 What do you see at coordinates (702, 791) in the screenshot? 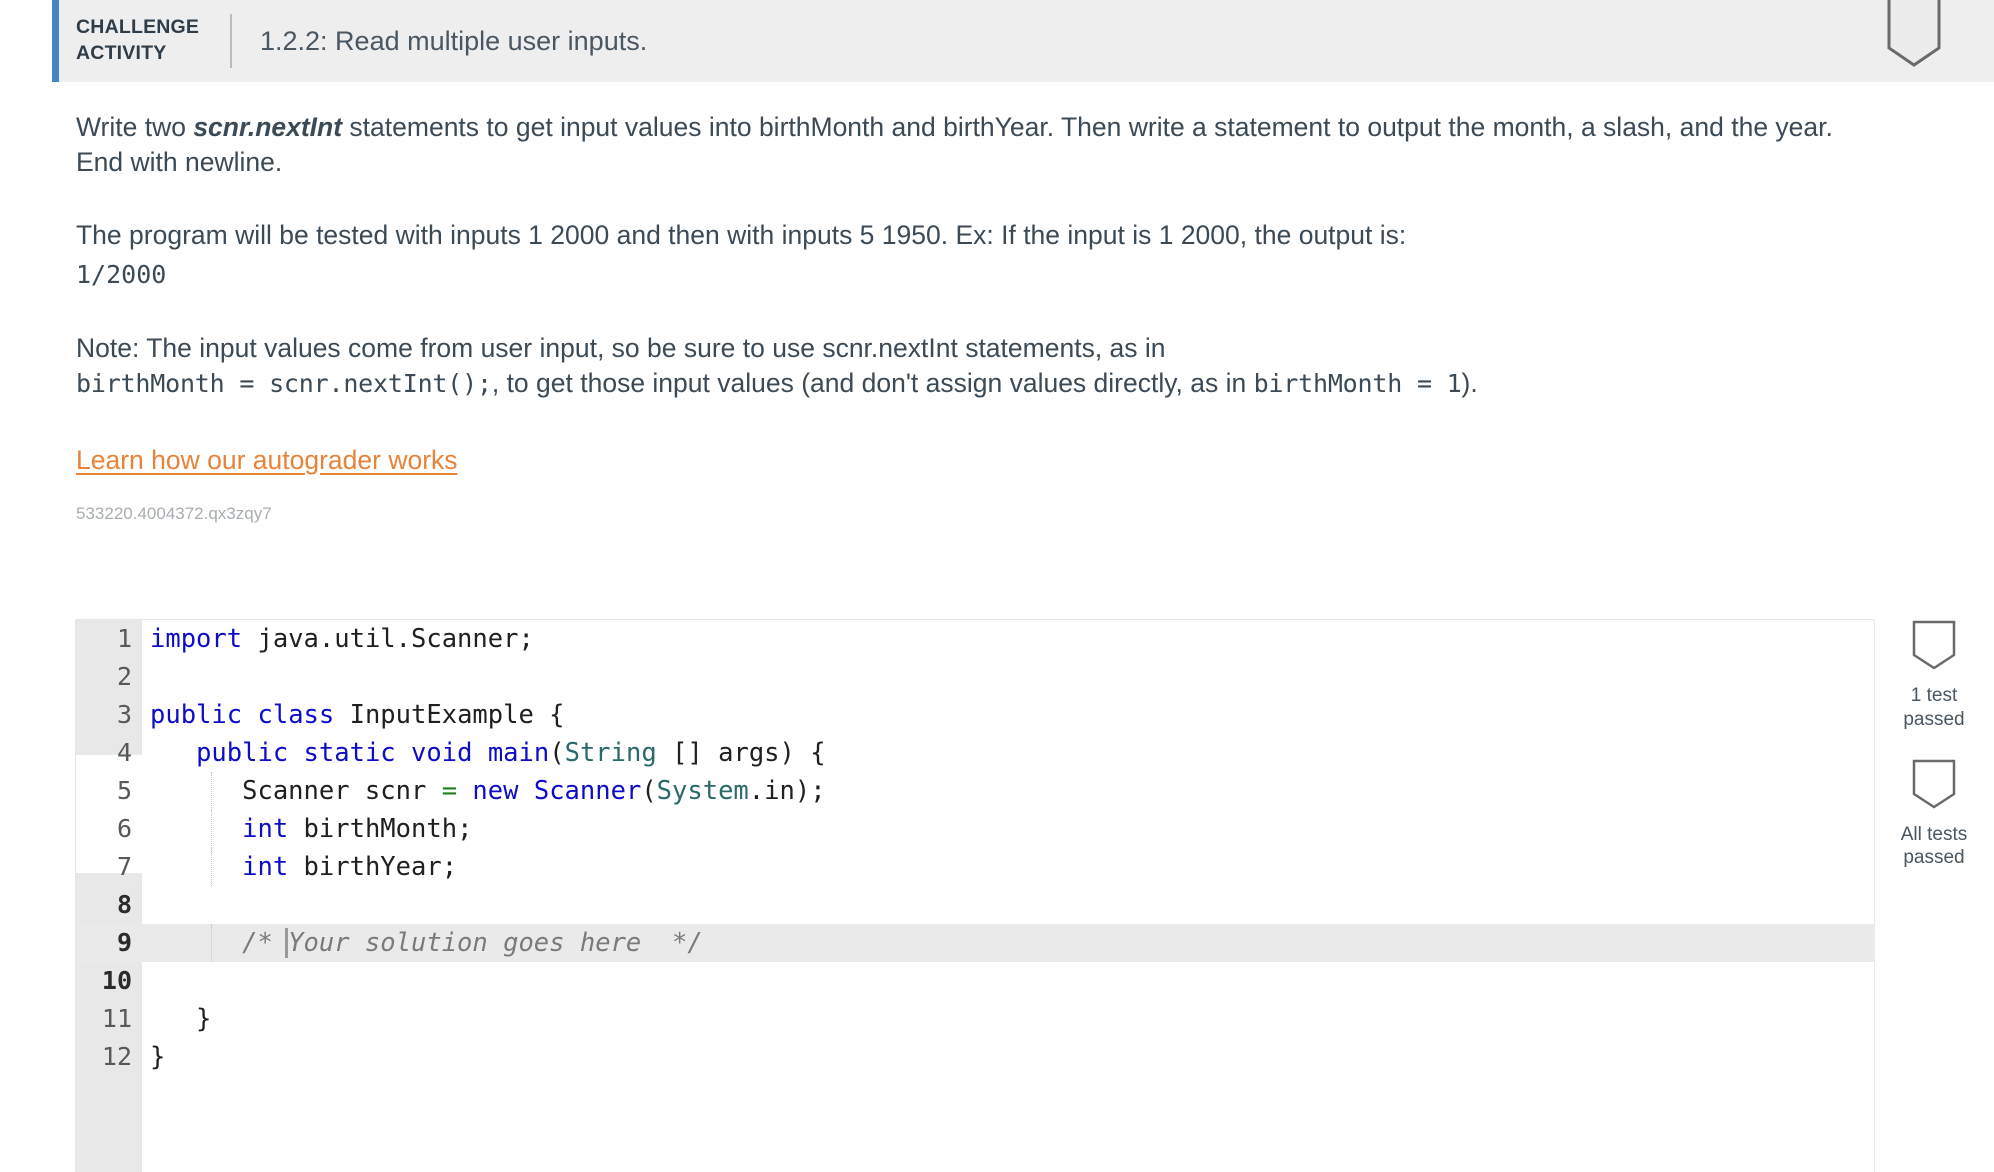
I see `code-token: System` at bounding box center [702, 791].